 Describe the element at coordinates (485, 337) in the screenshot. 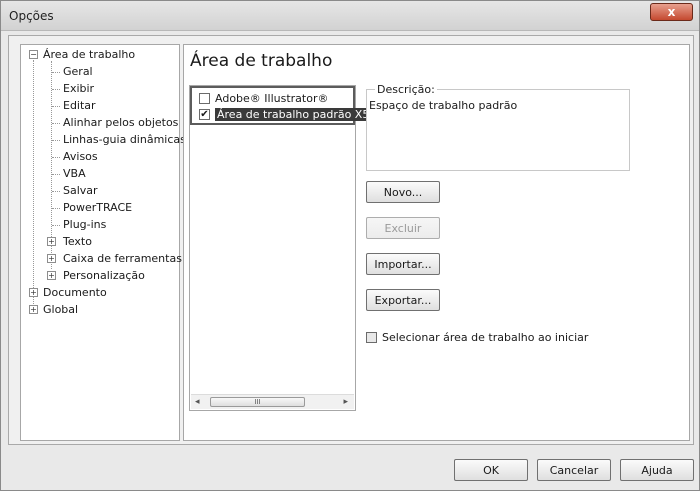

I see `startup-label: Selecionar área de trabalho ao iniciar` at that location.